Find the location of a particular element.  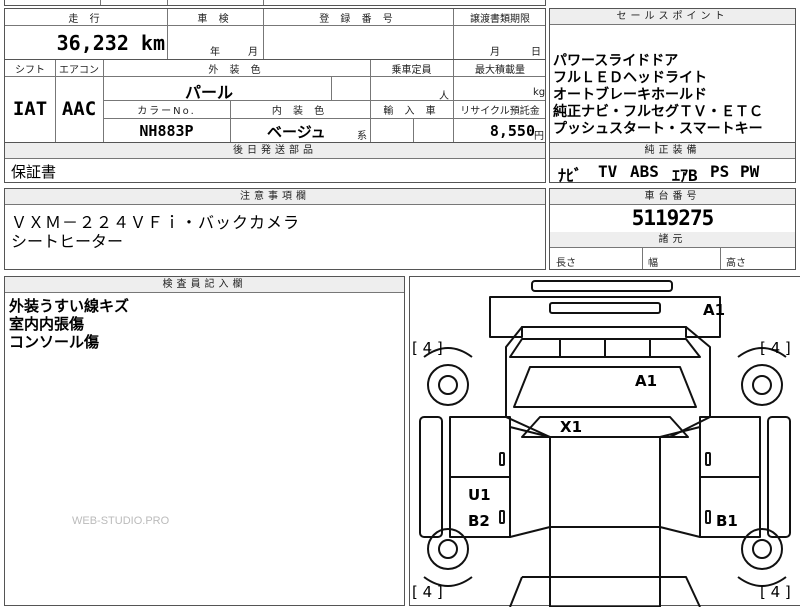

dimension-height: 高さ is located at coordinates (736, 263).